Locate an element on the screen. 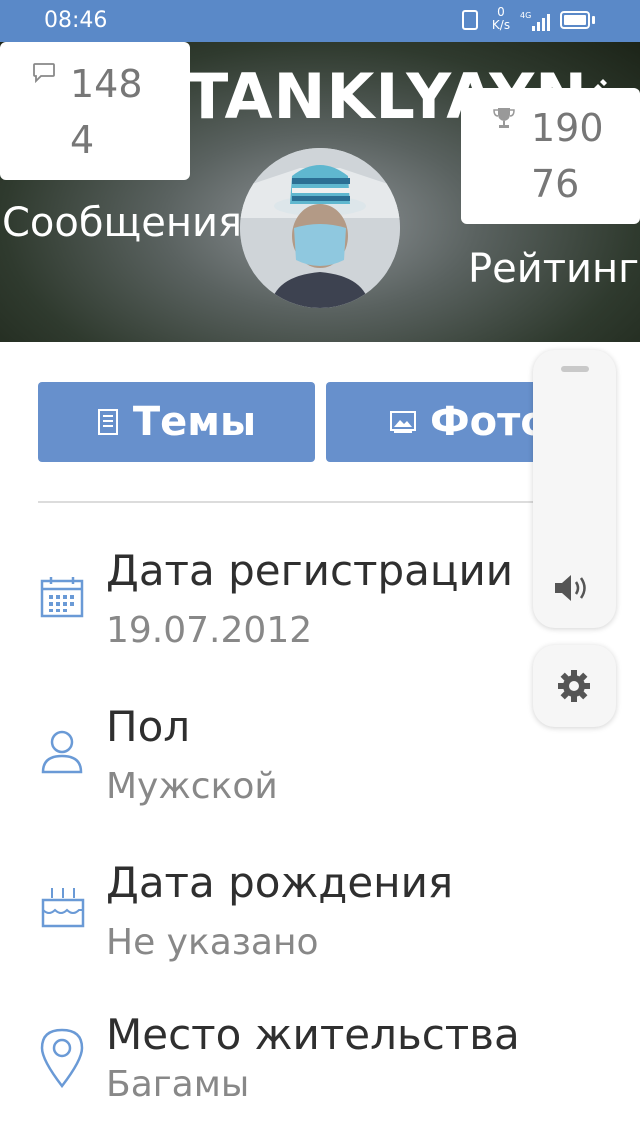 The image size is (640, 1136). nfc-icon is located at coordinates (470, 20).